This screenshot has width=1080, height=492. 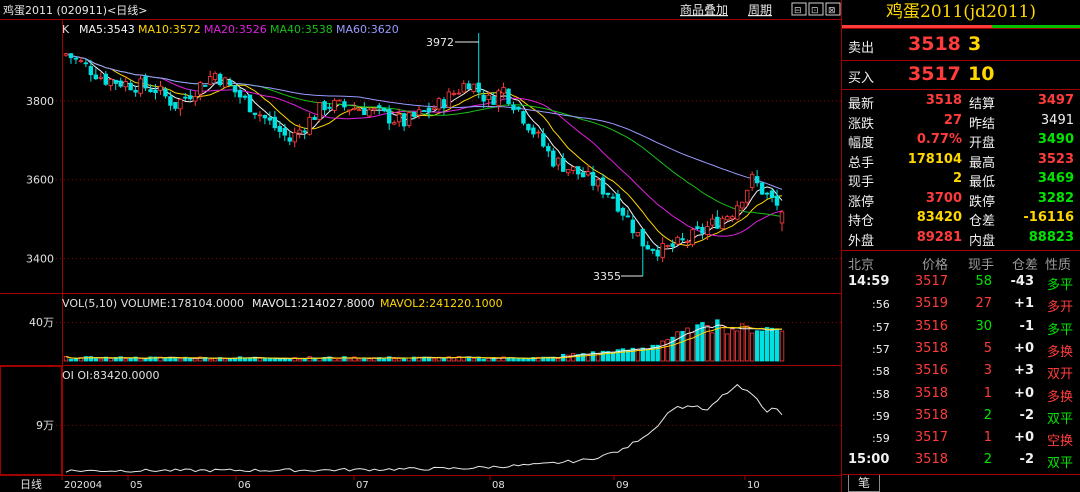 I want to click on tick-row: :58 3516 3 +3 双开, so click(x=961, y=372).